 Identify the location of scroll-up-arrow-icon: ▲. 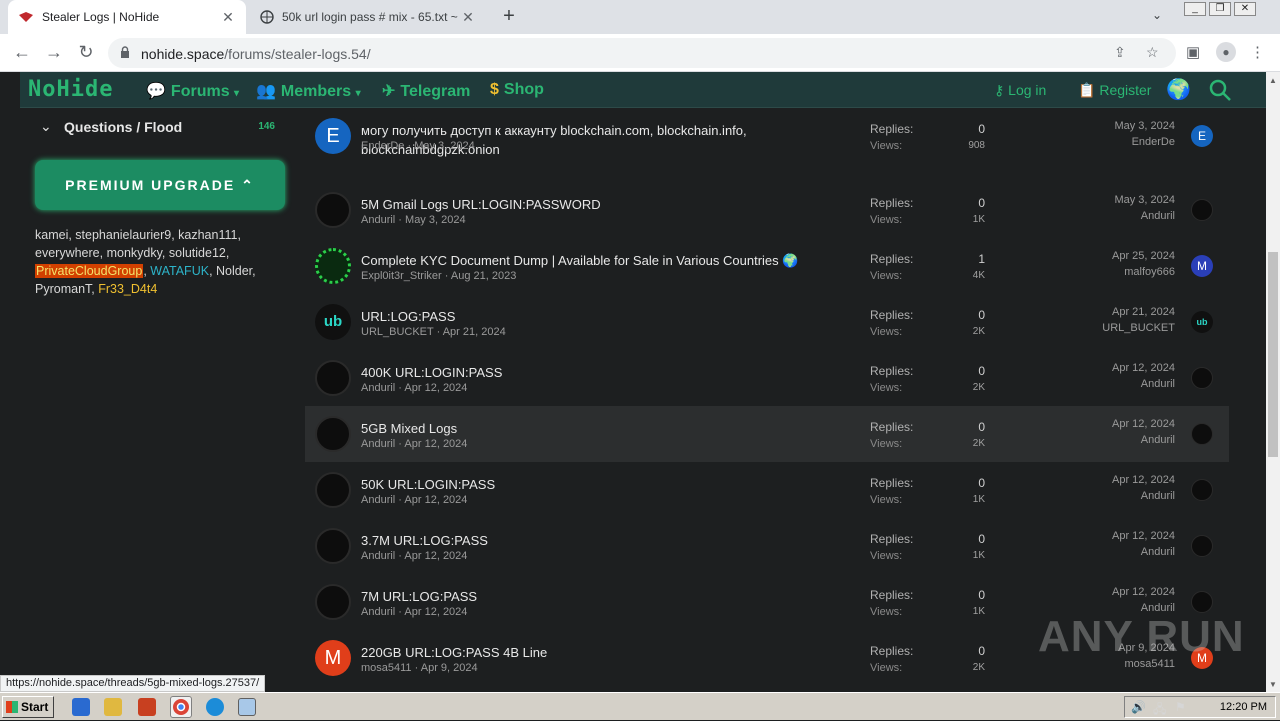
(1273, 80).